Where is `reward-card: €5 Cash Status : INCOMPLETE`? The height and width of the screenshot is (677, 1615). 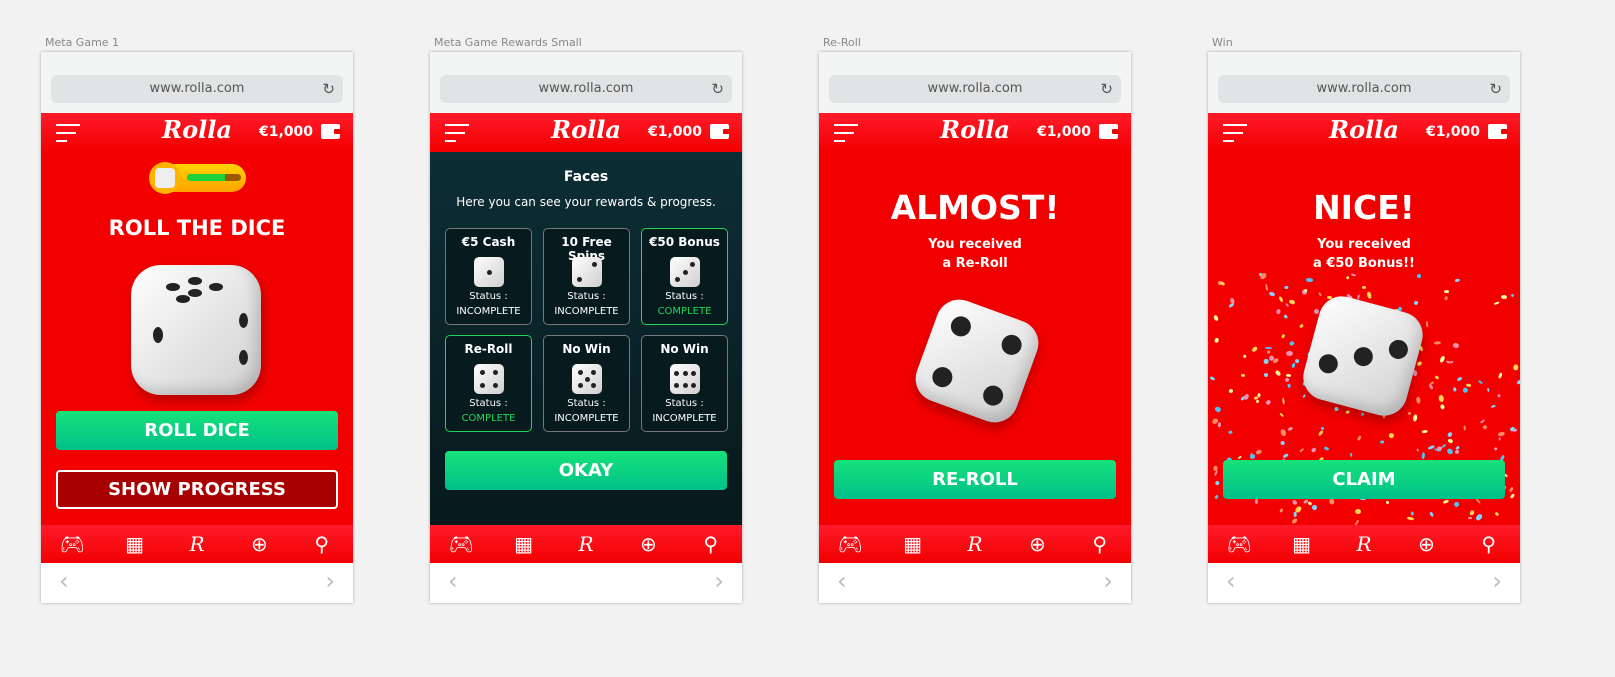
reward-card: €5 Cash Status : INCOMPLETE is located at coordinates (488, 276).